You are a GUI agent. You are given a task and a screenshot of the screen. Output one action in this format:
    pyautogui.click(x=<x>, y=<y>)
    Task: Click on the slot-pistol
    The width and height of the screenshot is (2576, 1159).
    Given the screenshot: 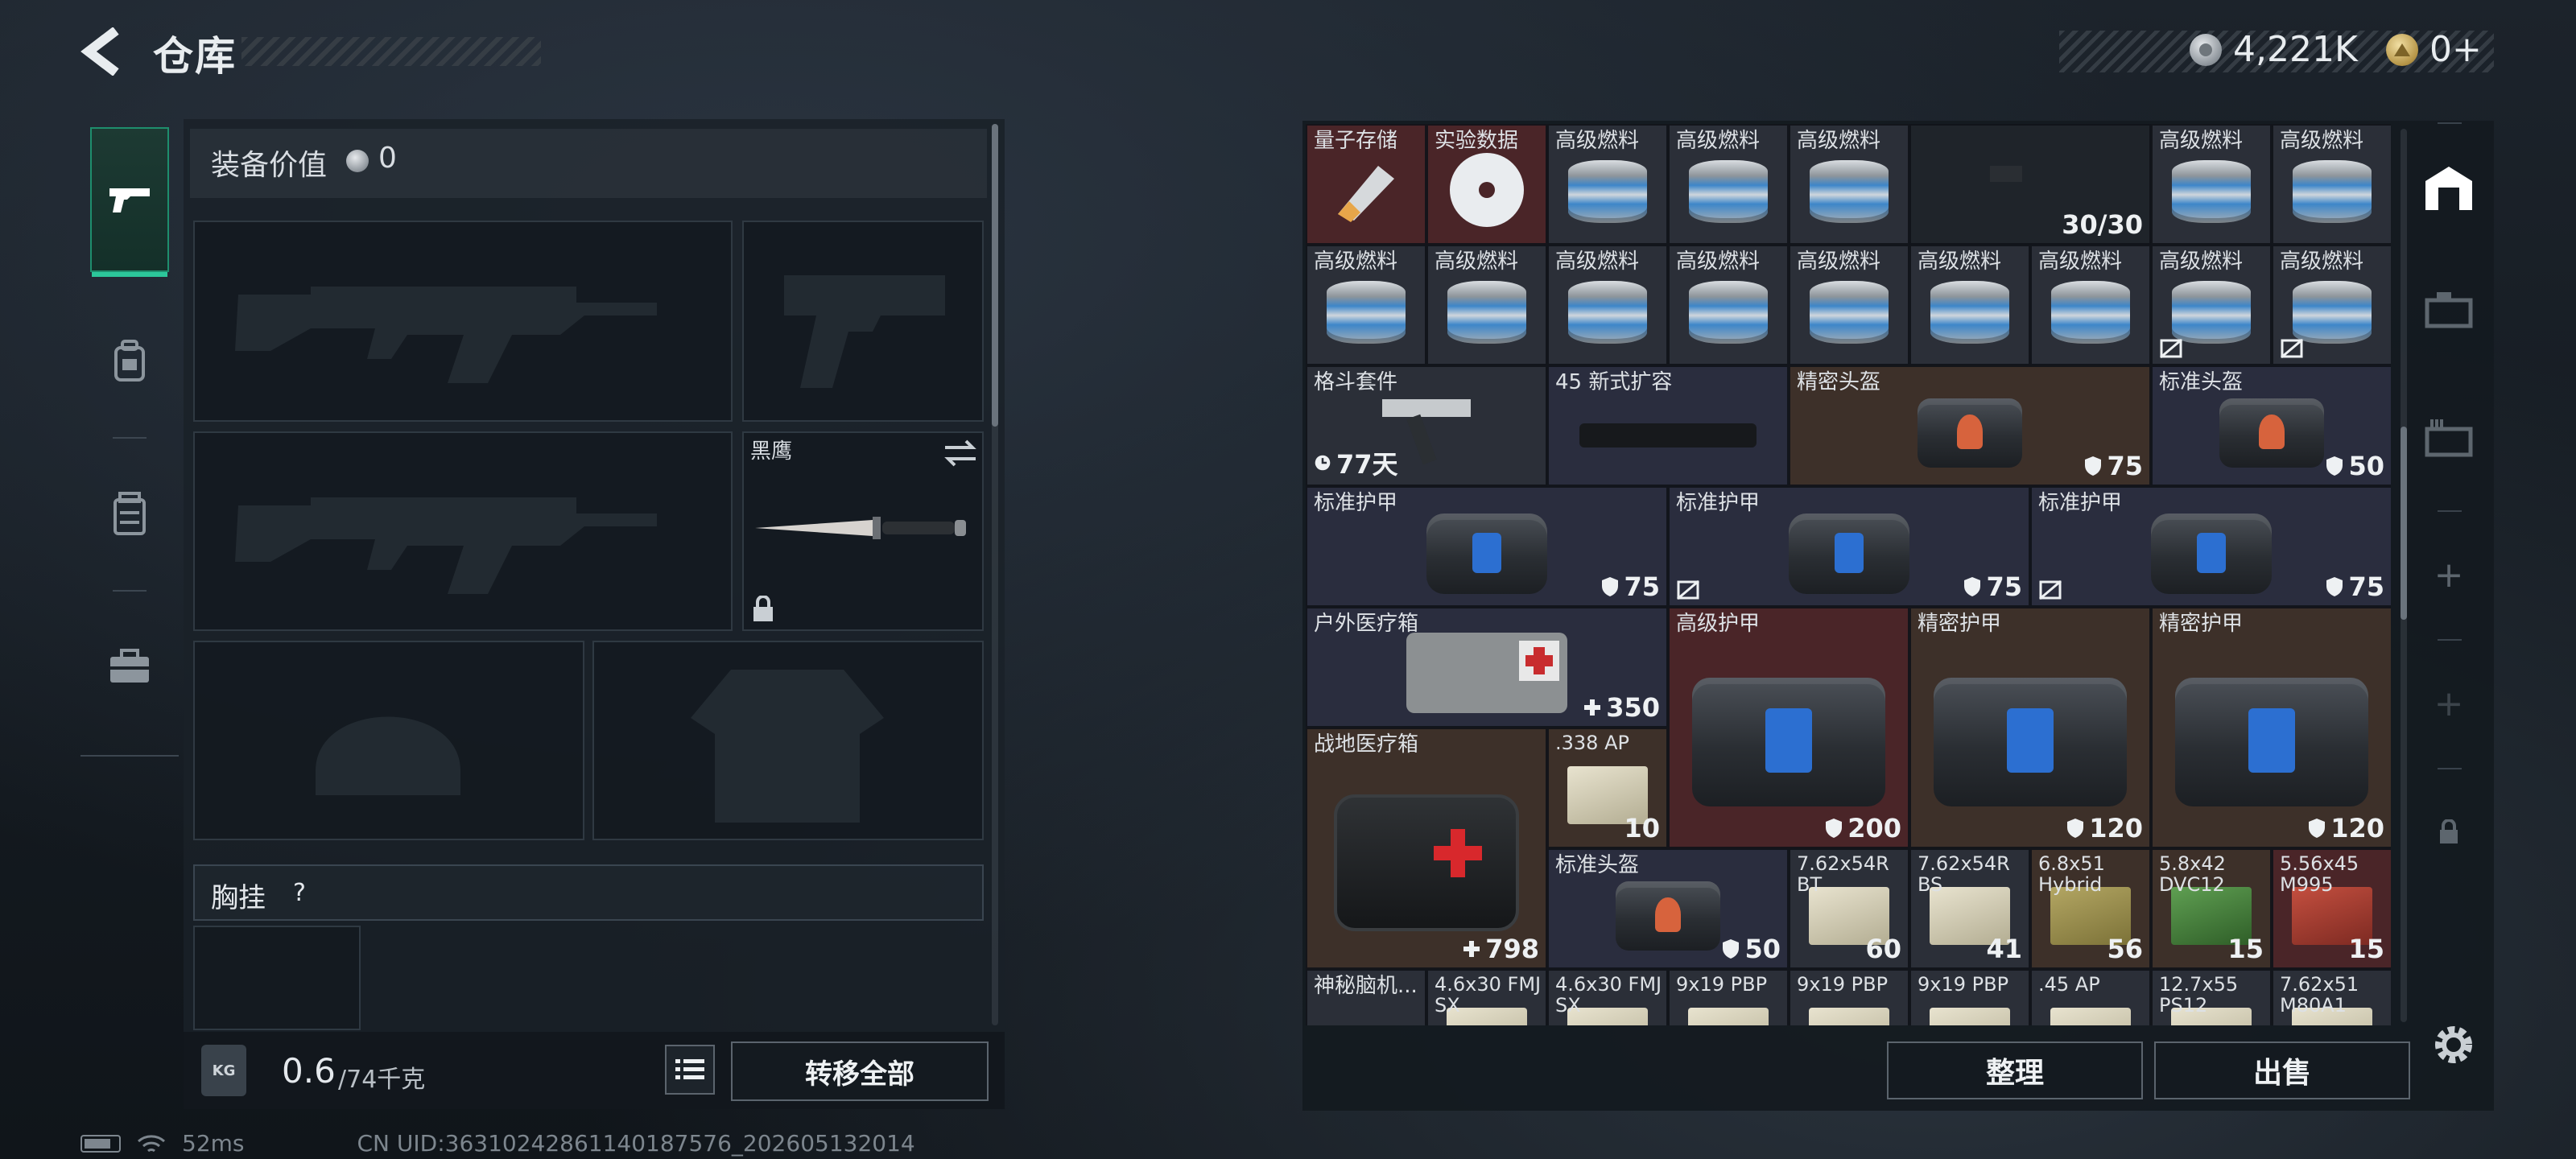 What is the action you would take?
    pyautogui.click(x=863, y=321)
    